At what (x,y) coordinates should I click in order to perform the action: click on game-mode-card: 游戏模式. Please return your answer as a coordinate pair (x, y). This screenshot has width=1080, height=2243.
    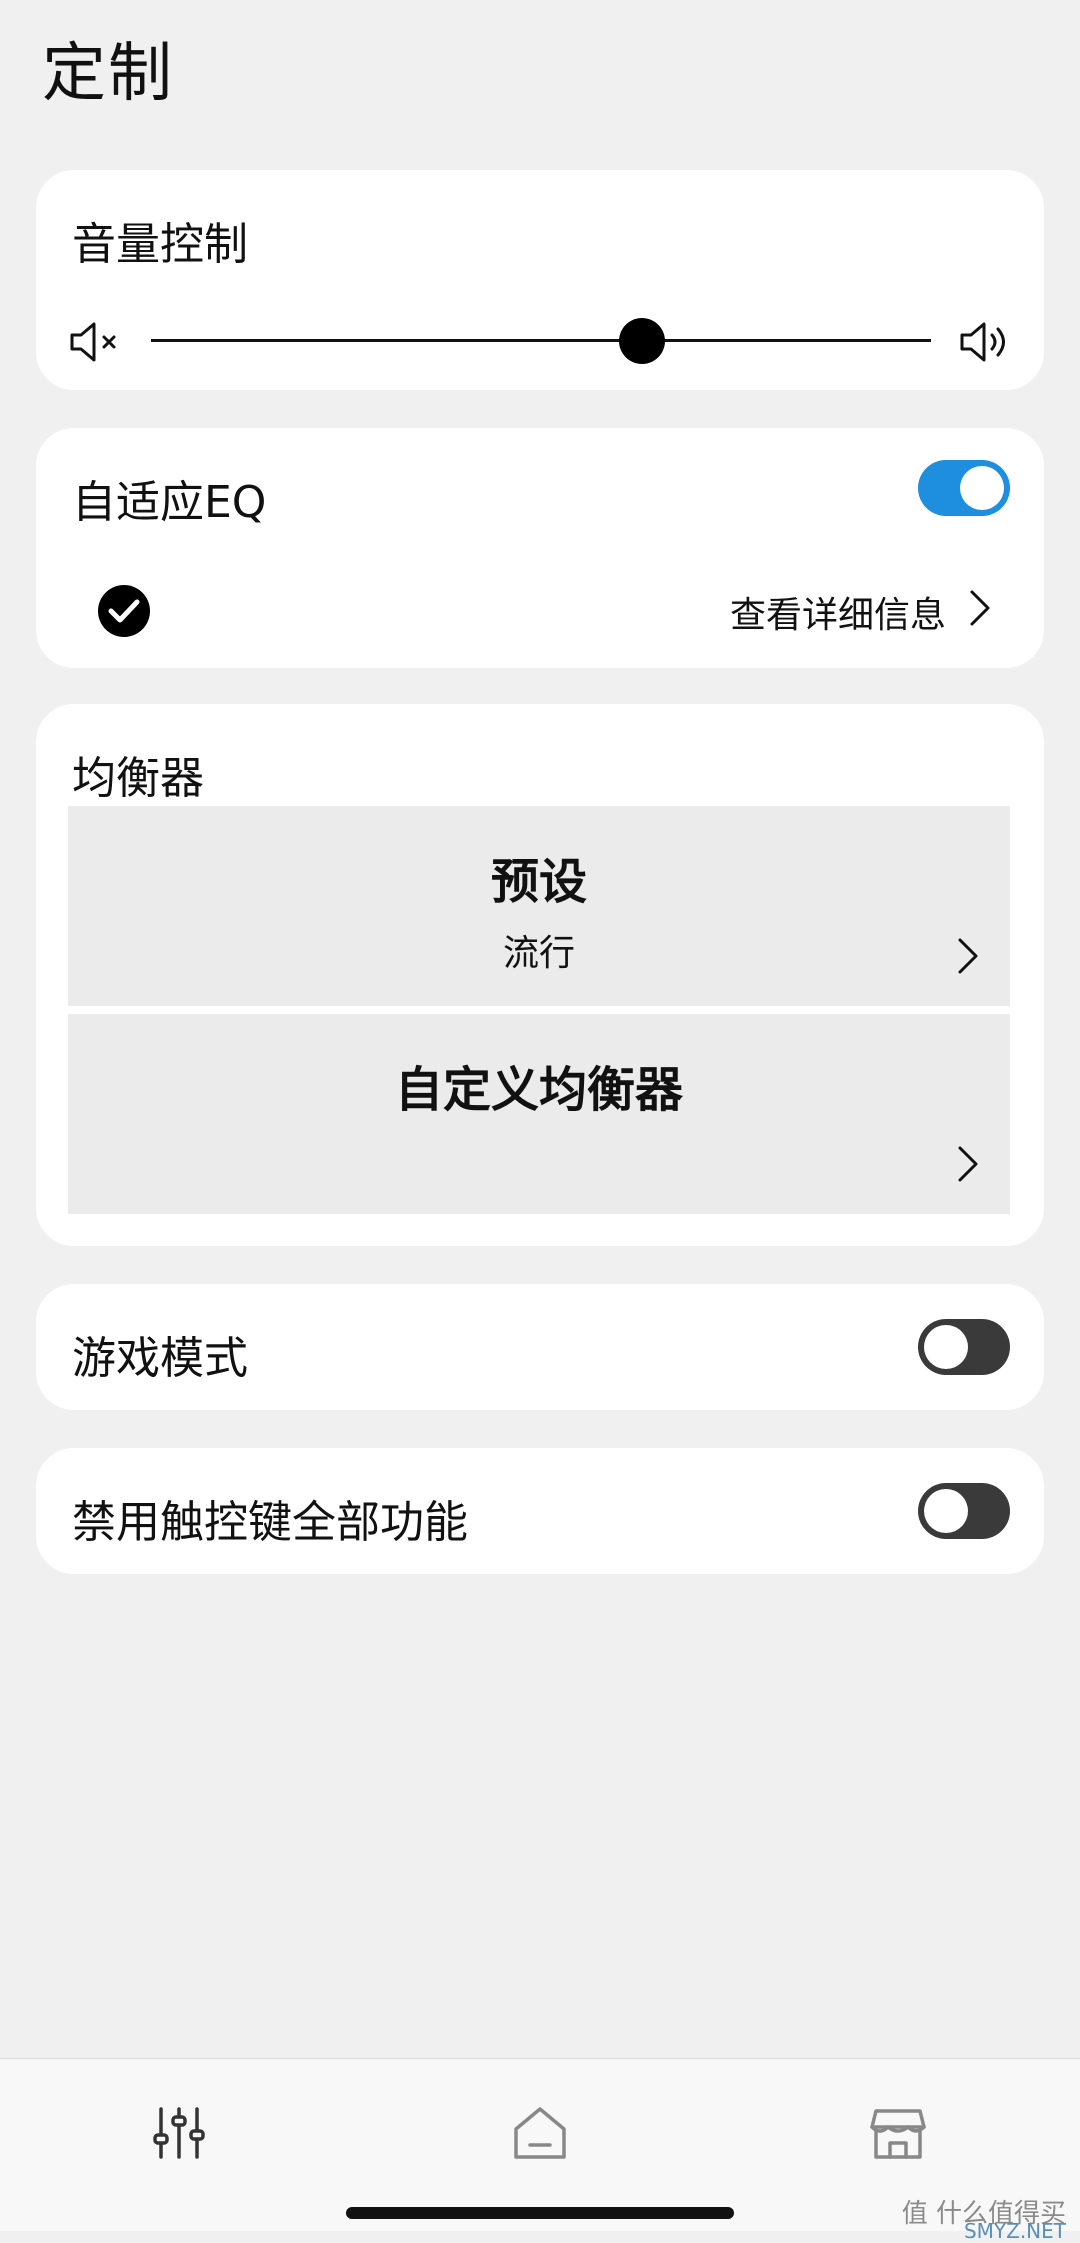
    Looking at the image, I should click on (540, 1347).